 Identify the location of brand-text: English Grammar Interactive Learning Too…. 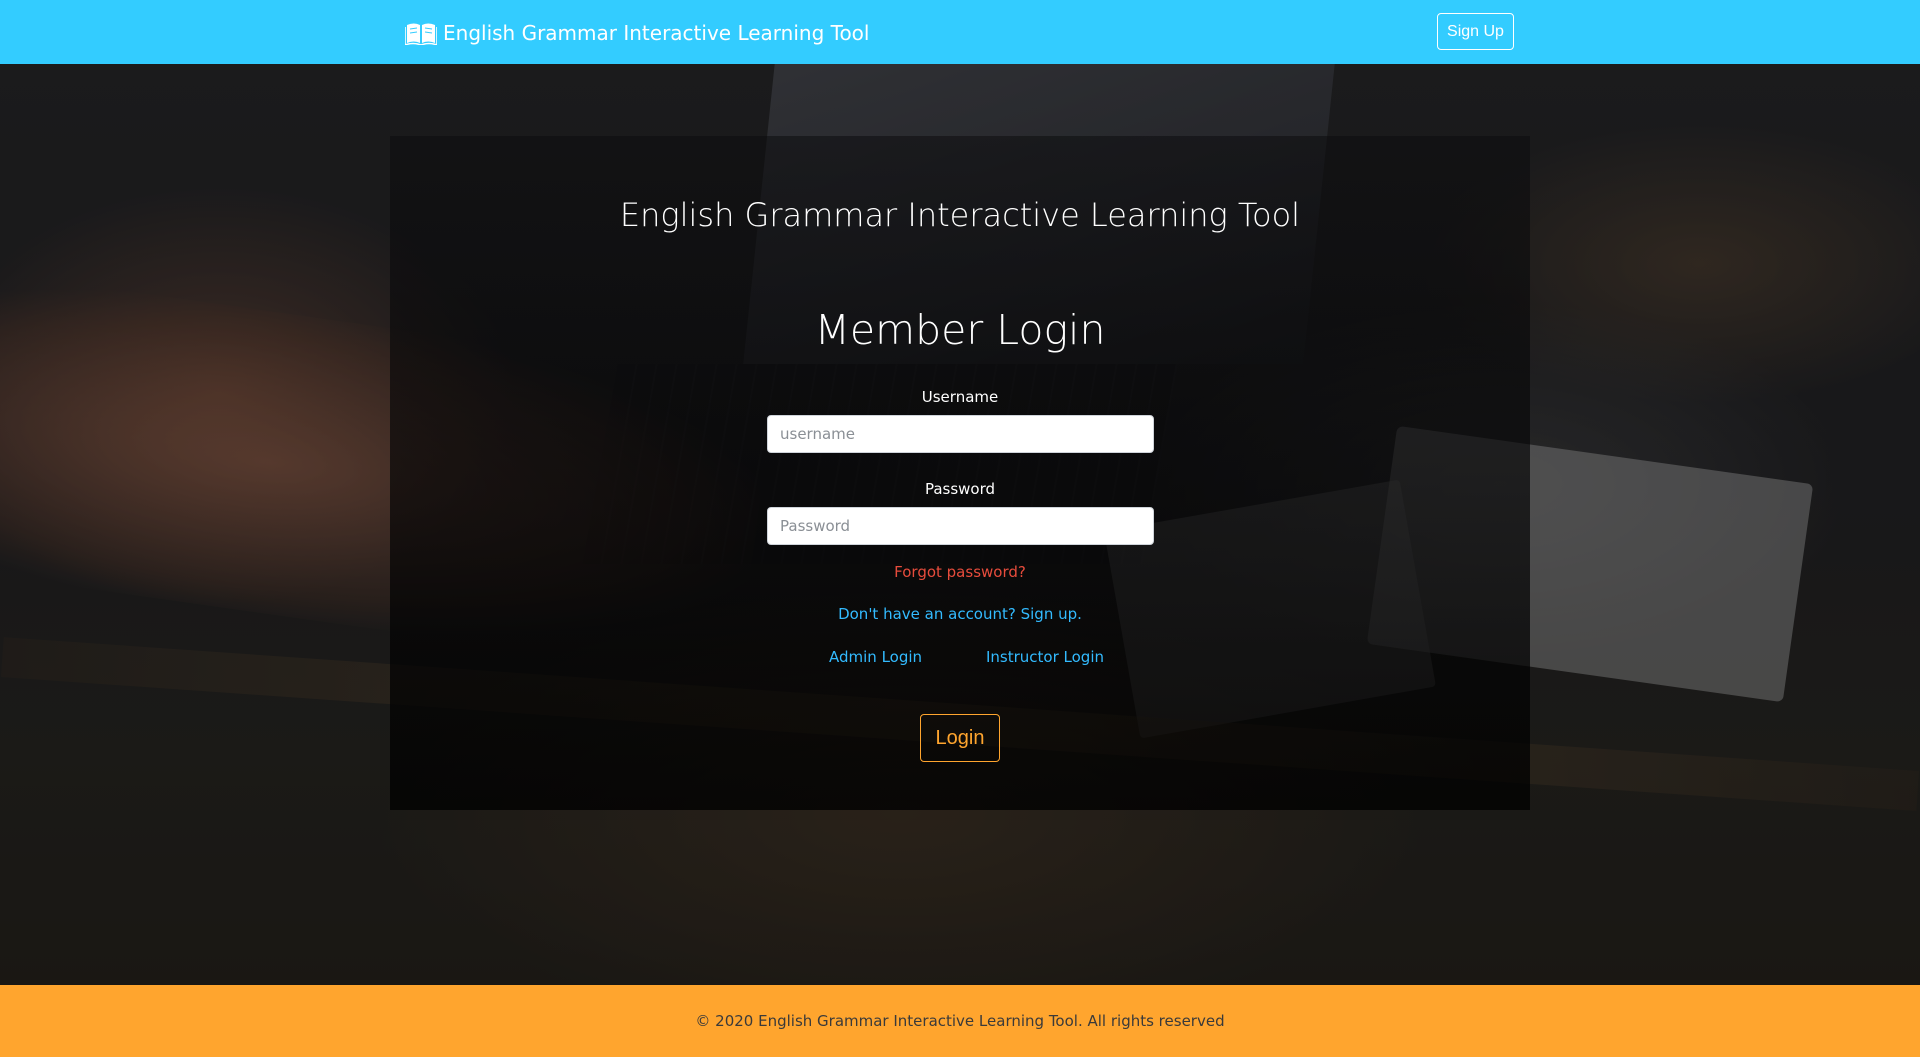
(656, 33).